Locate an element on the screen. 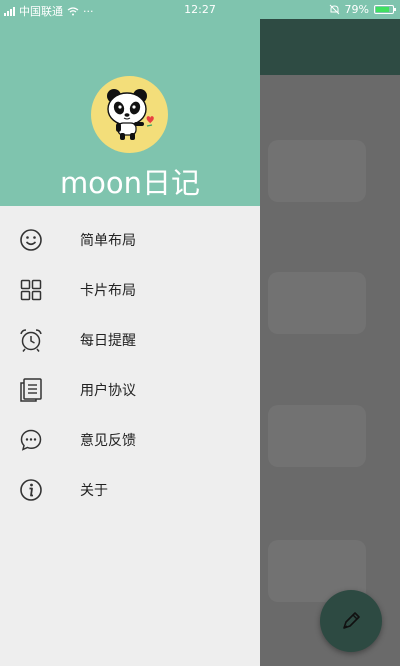 This screenshot has height=666, width=400. clock: 12:27 is located at coordinates (200, 9).